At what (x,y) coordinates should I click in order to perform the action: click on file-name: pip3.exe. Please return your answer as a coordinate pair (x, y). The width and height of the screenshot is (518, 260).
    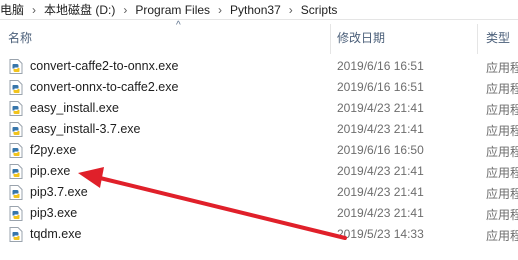
    Looking at the image, I should click on (54, 213).